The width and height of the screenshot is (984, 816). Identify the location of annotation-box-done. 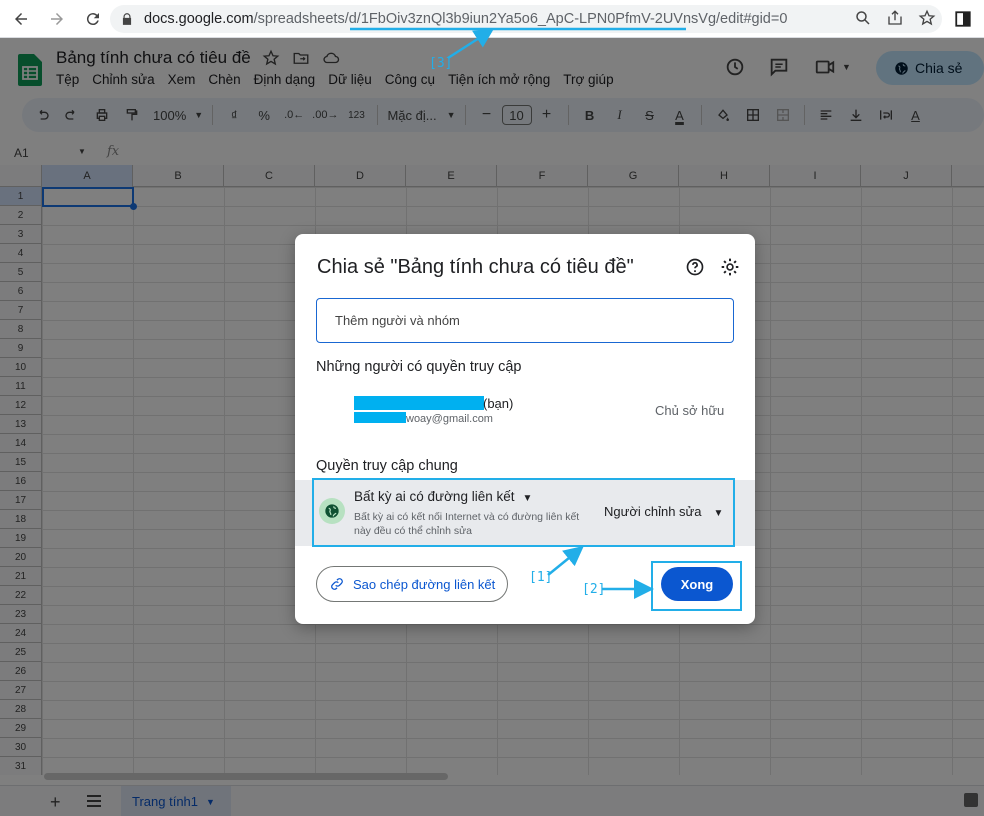
(696, 586).